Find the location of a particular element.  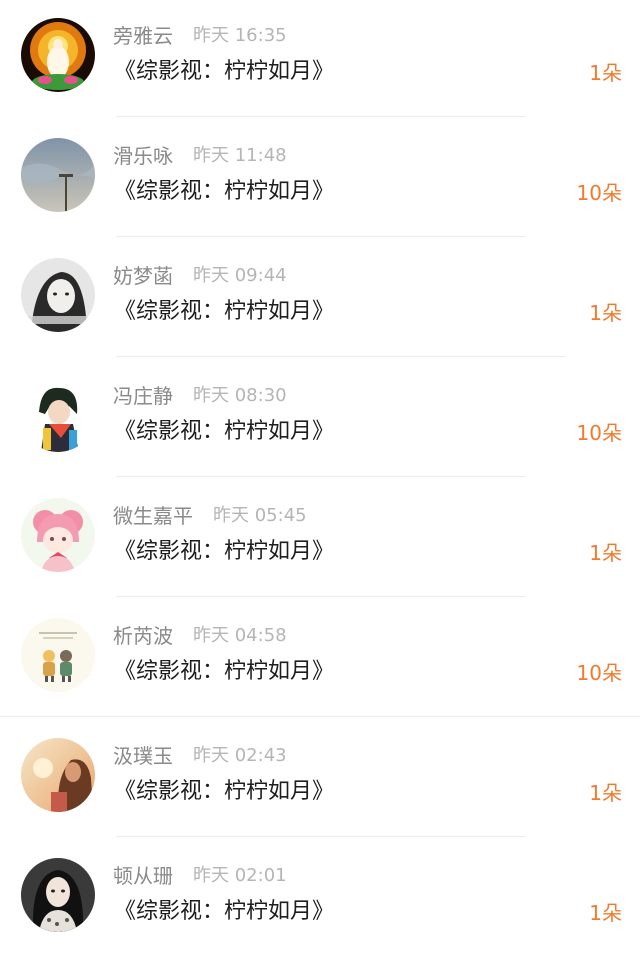

list-item: 析芮波 昨天 04:58 《综影视：柠柠如月》 10朵 is located at coordinates (320, 660).